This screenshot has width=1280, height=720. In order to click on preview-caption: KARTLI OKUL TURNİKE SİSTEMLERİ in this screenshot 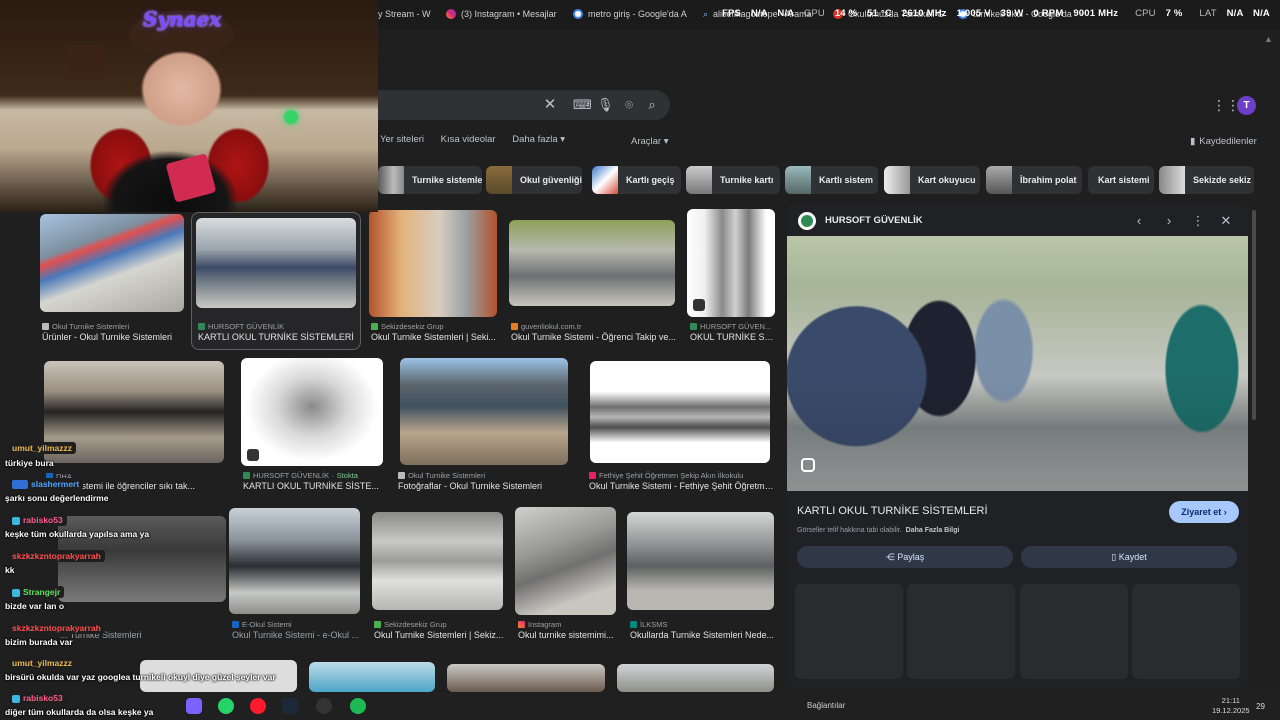, I will do `click(892, 511)`.